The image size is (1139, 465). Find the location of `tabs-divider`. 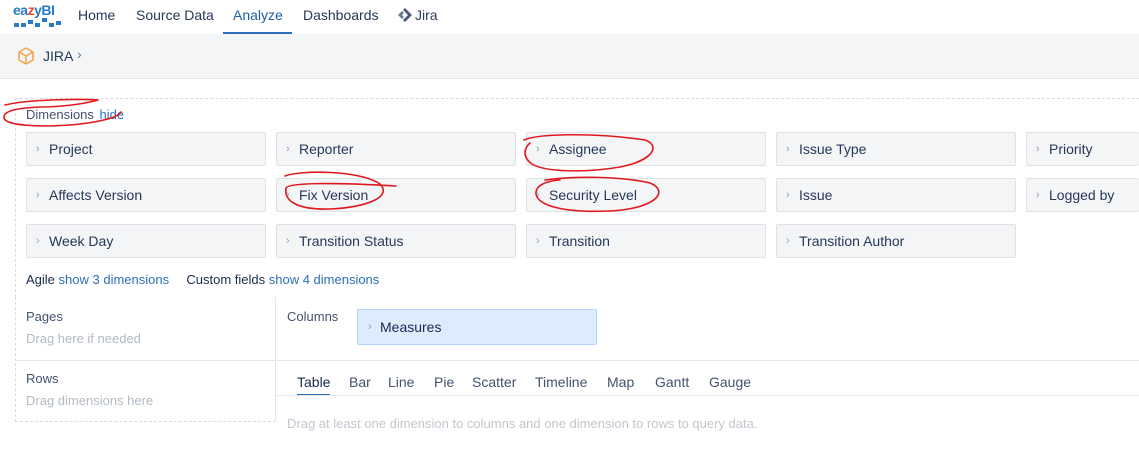

tabs-divider is located at coordinates (708, 395).